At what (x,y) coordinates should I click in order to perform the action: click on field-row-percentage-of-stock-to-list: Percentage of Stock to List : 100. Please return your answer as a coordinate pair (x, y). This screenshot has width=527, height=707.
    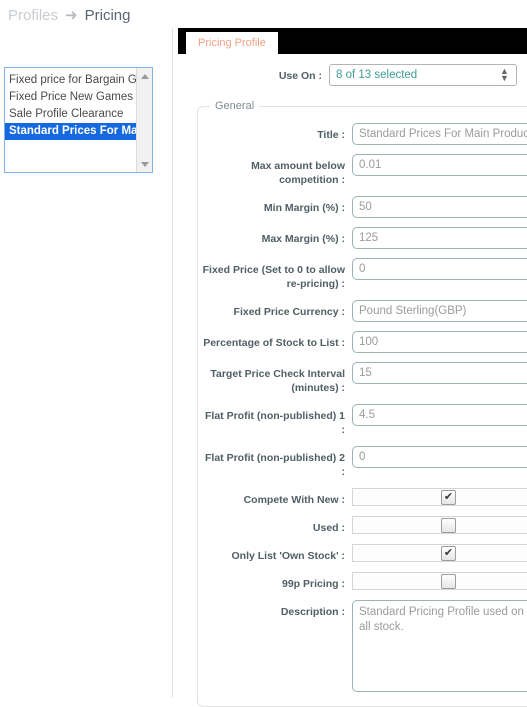
    Looking at the image, I should click on (364, 342).